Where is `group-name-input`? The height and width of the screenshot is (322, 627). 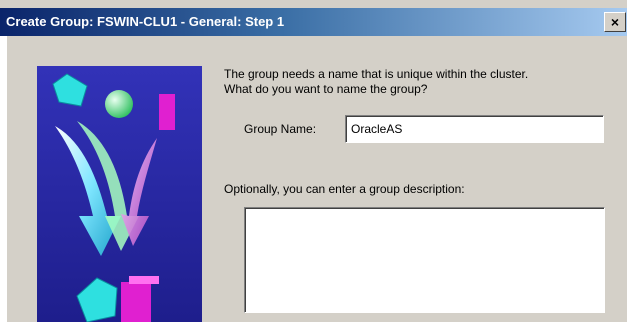
group-name-input is located at coordinates (474, 129).